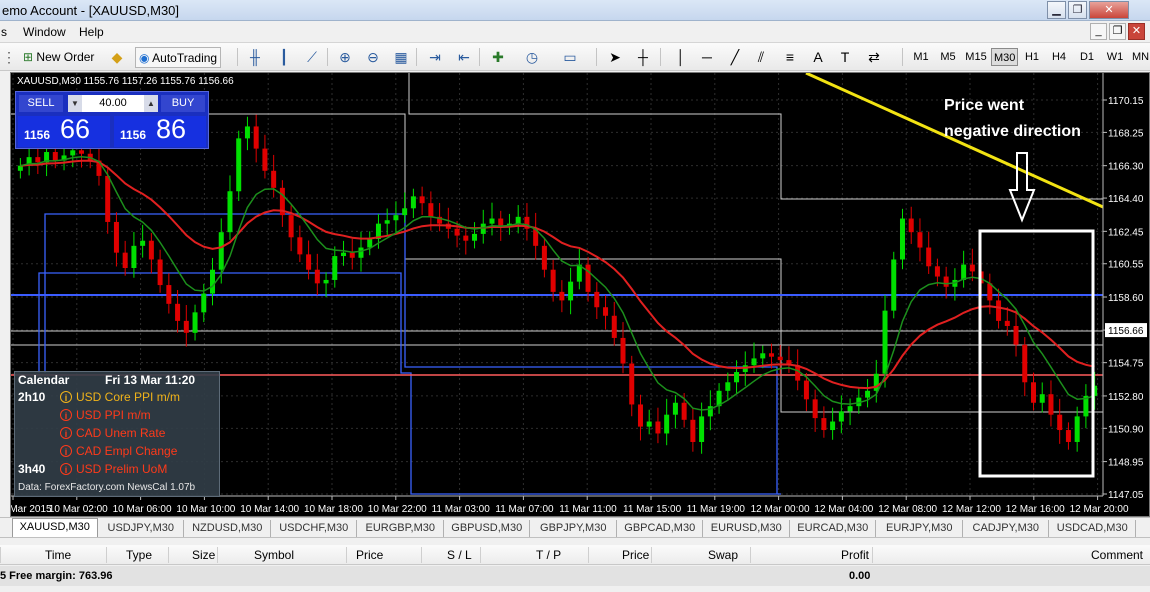  What do you see at coordinates (151, 103) in the screenshot?
I see `lot-increase-icon: ▲` at bounding box center [151, 103].